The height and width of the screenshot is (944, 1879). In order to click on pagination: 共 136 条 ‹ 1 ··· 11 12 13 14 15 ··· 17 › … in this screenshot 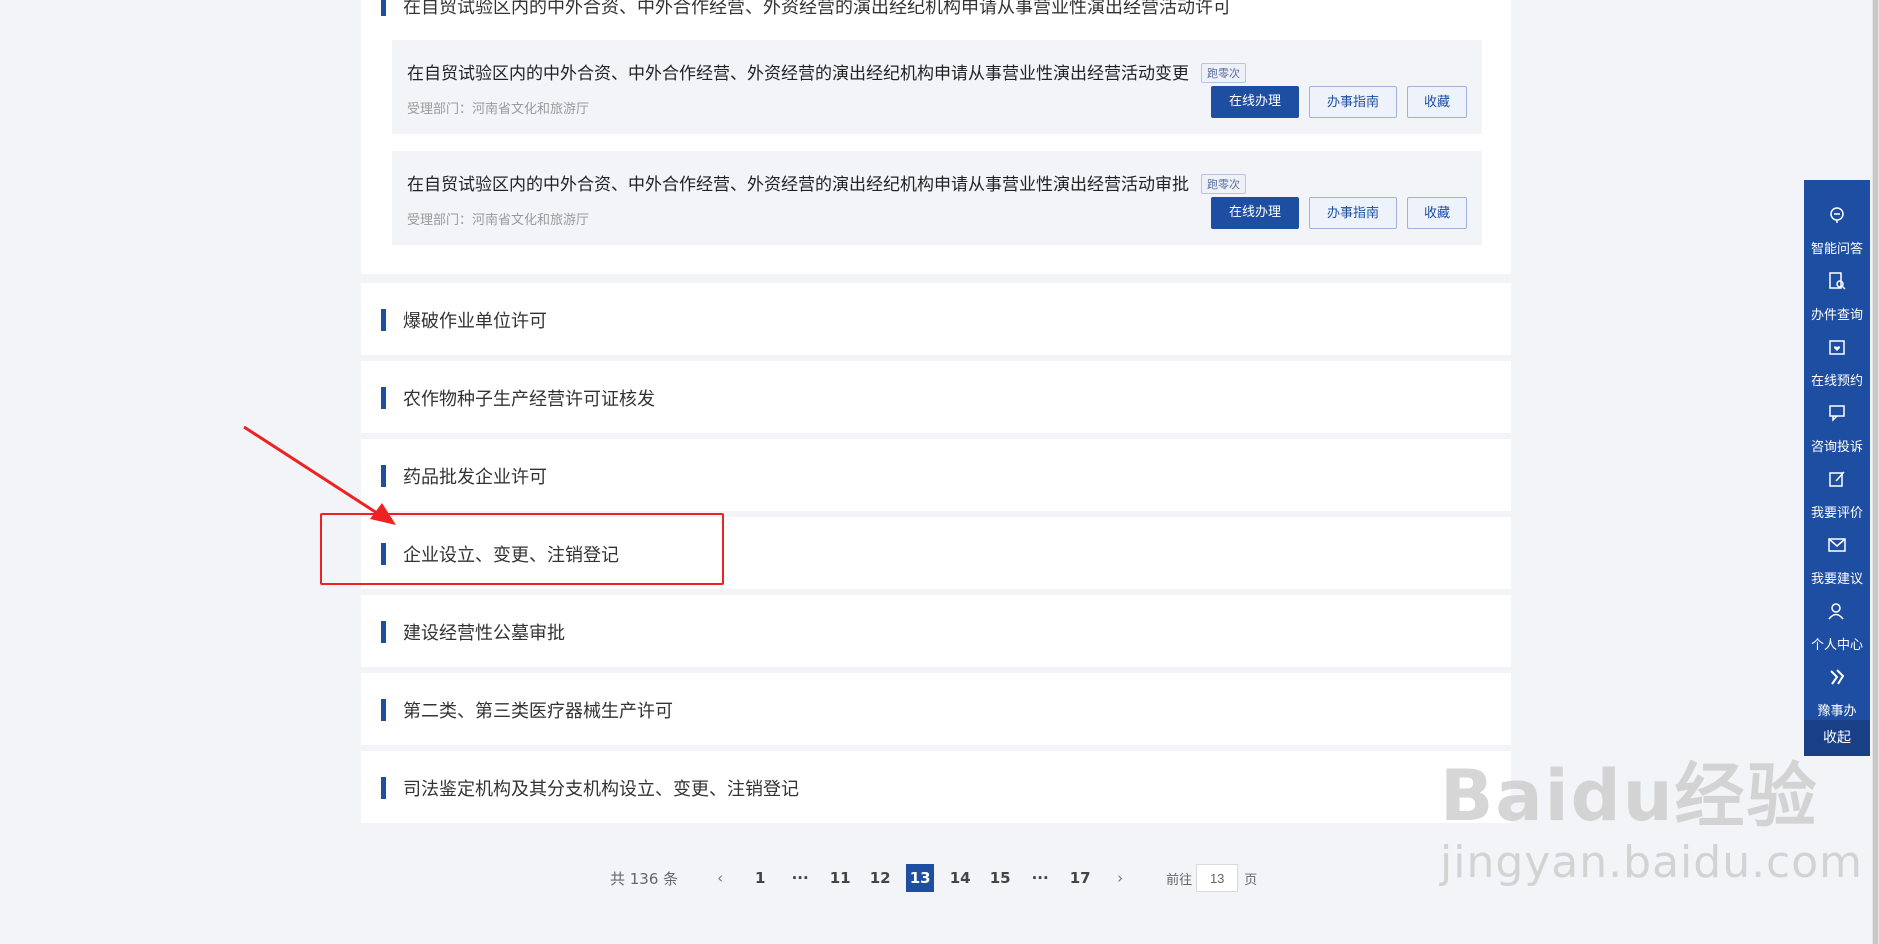, I will do `click(933, 878)`.